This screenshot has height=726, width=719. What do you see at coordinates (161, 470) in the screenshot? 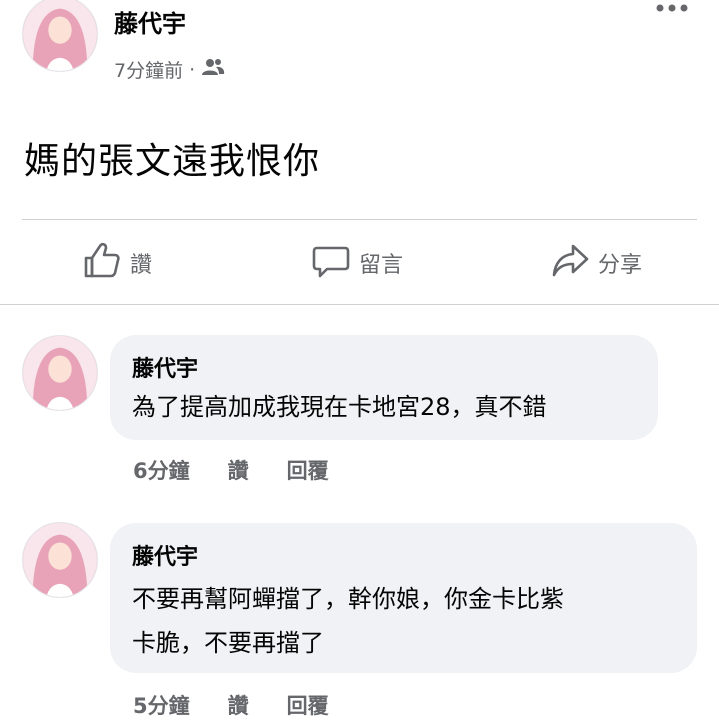
I see `comment-time: 6分鐘` at bounding box center [161, 470].